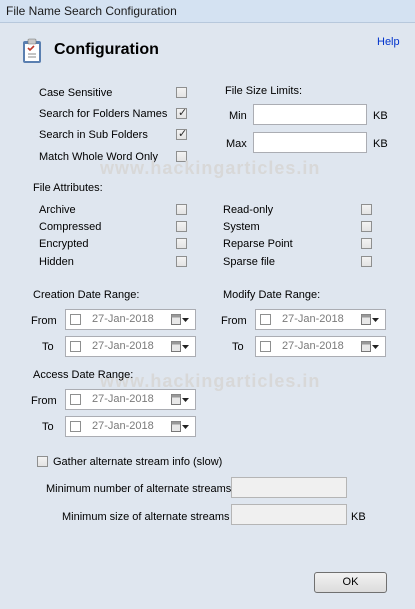 The height and width of the screenshot is (609, 415). I want to click on attr-reparse-checkbox, so click(366, 243).